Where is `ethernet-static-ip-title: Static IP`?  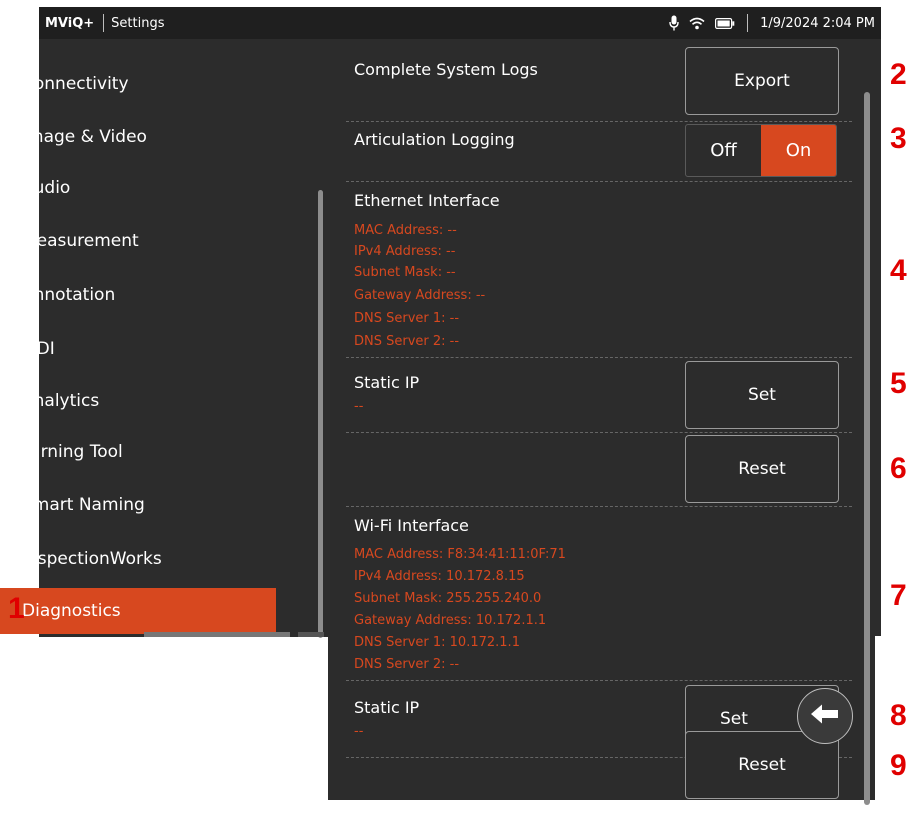 ethernet-static-ip-title: Static IP is located at coordinates (387, 382).